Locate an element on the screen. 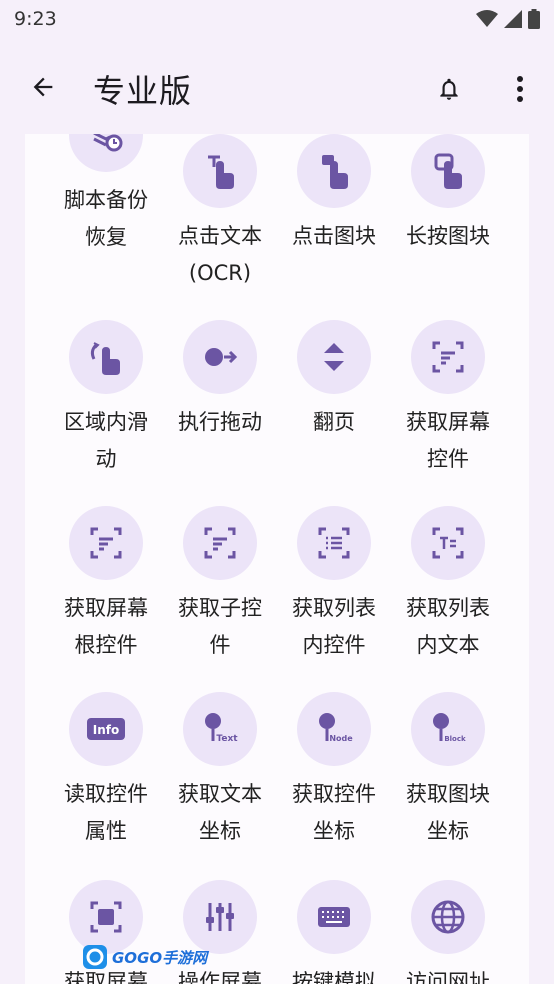  tile-read-attributes: Info 读取控件属性 is located at coordinates (106, 771).